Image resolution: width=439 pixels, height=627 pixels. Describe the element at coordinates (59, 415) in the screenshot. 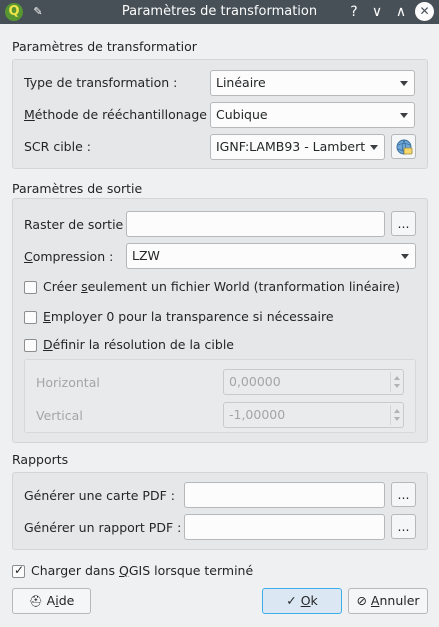

I see `vertical-label: Vertical` at that location.